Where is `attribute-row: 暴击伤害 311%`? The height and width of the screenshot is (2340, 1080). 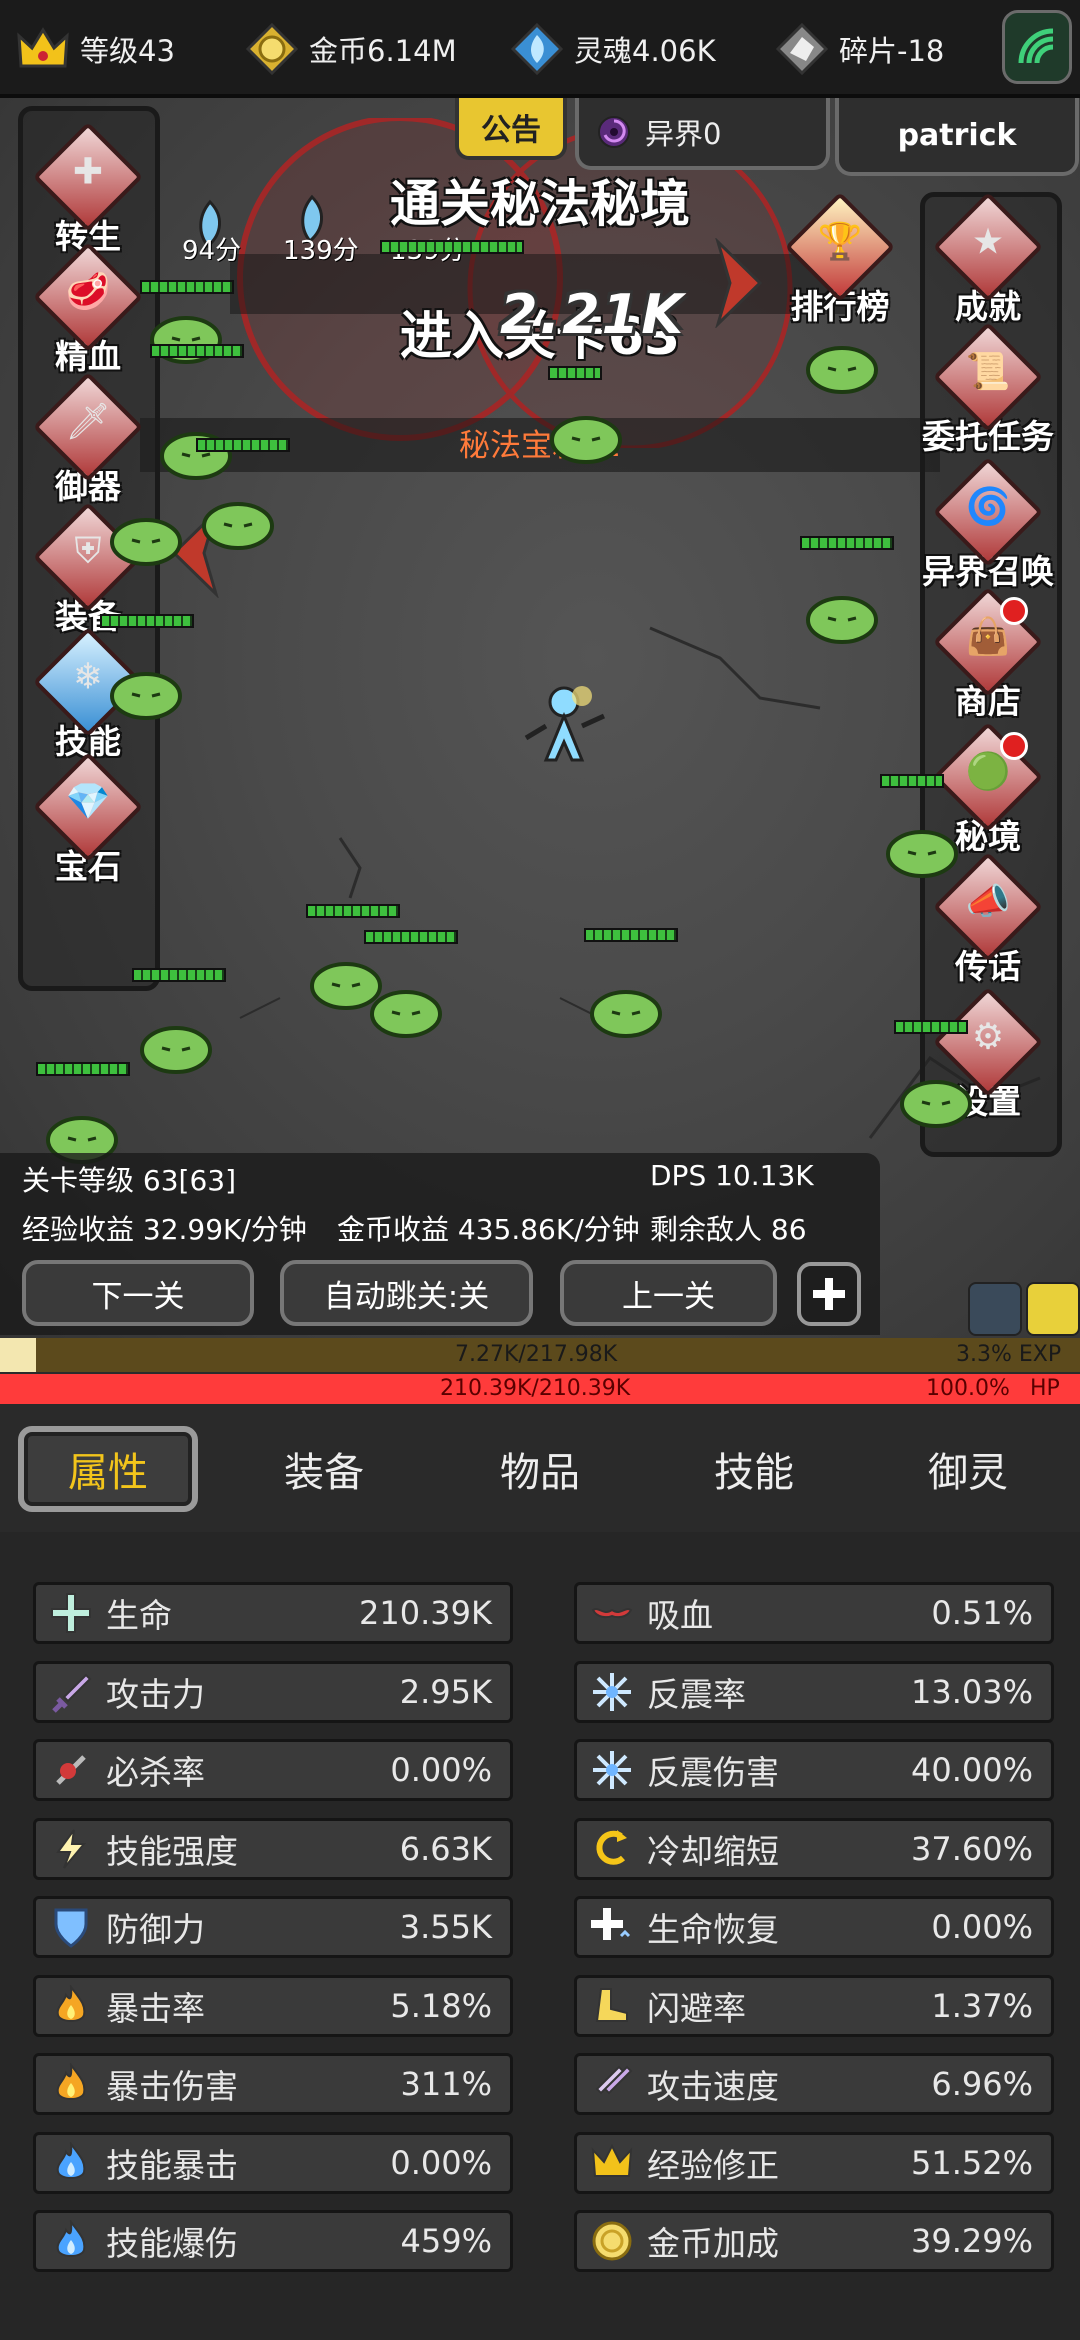 attribute-row: 暴击伤害 311% is located at coordinates (273, 2084).